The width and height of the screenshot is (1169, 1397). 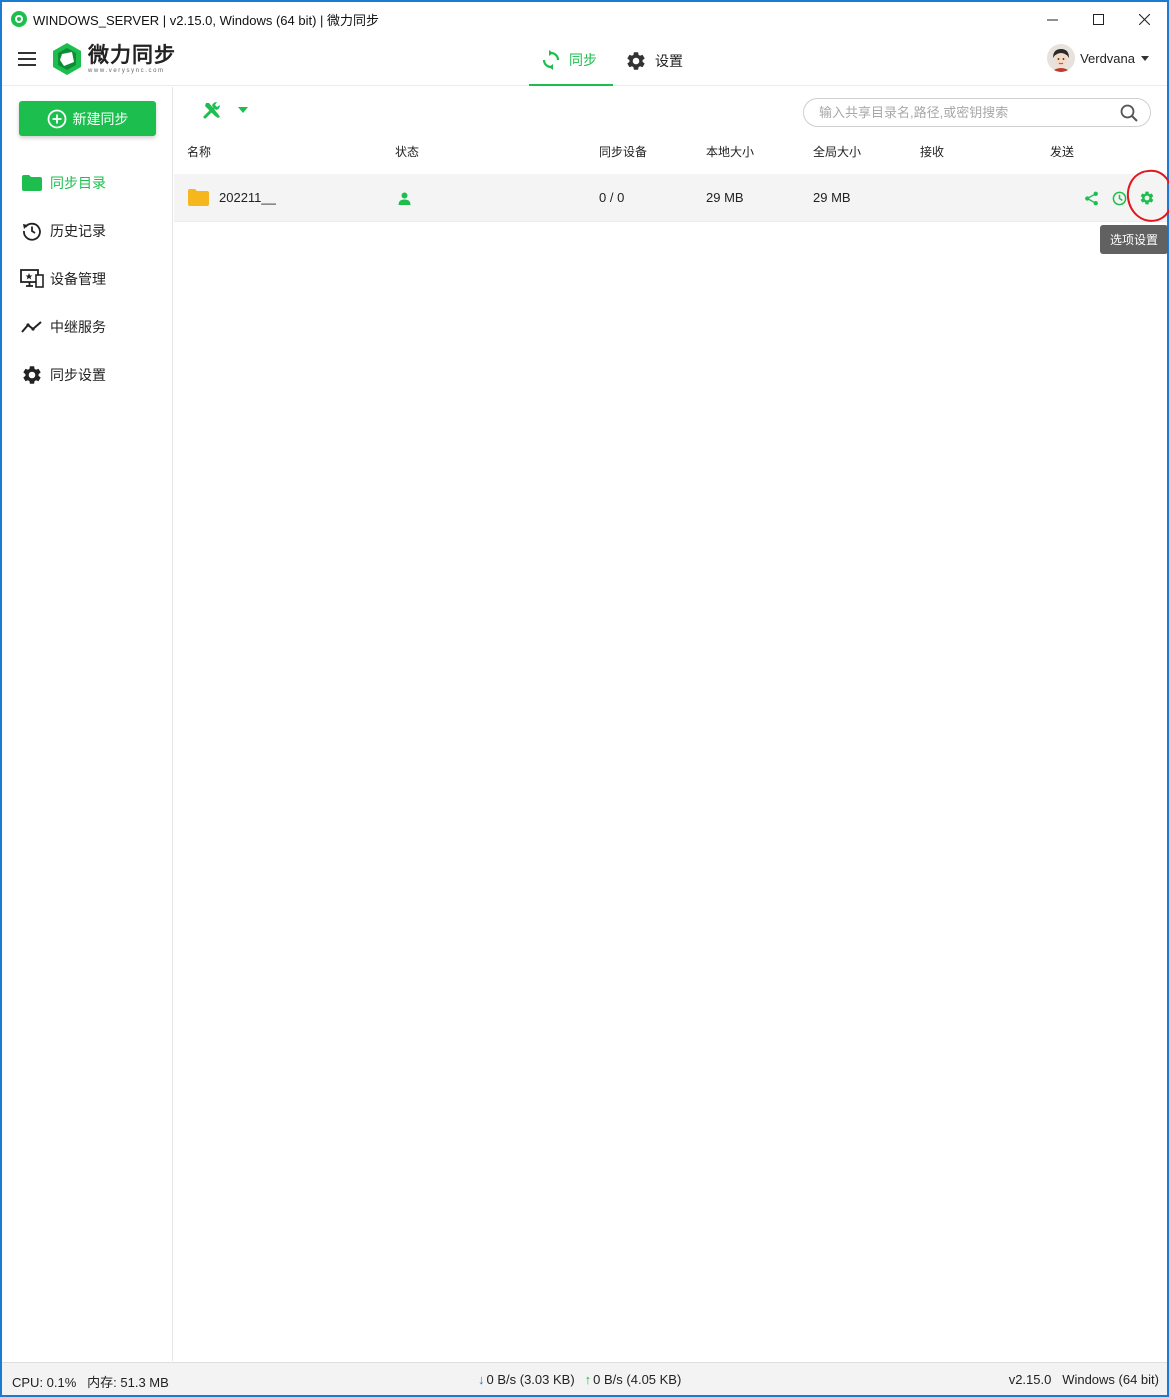 I want to click on close-icon, so click(x=1144, y=19).